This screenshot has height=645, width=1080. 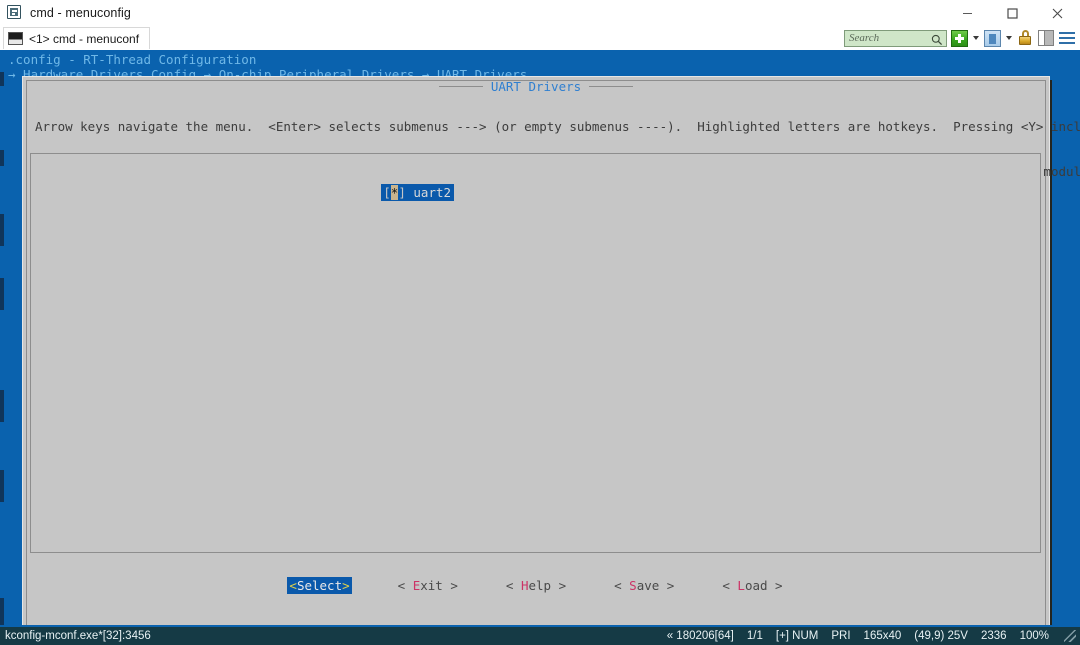 What do you see at coordinates (380, 192) in the screenshot?
I see `list-item: [*] uart2` at bounding box center [380, 192].